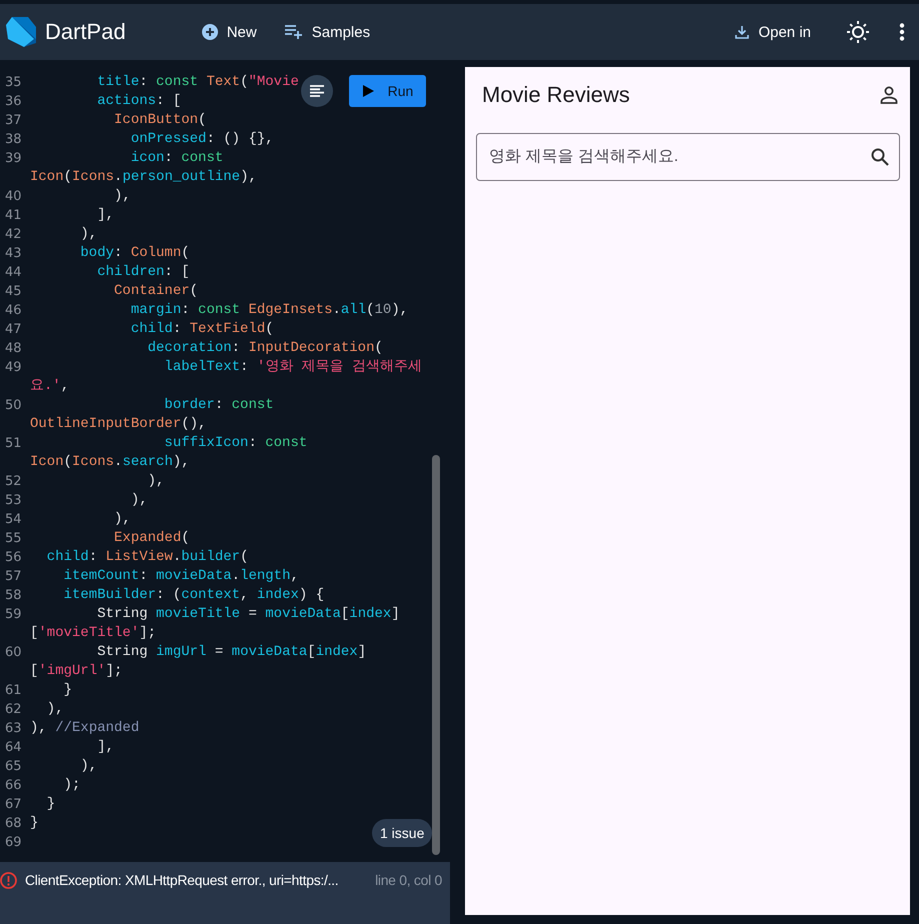  I want to click on error-icon, so click(8, 880).